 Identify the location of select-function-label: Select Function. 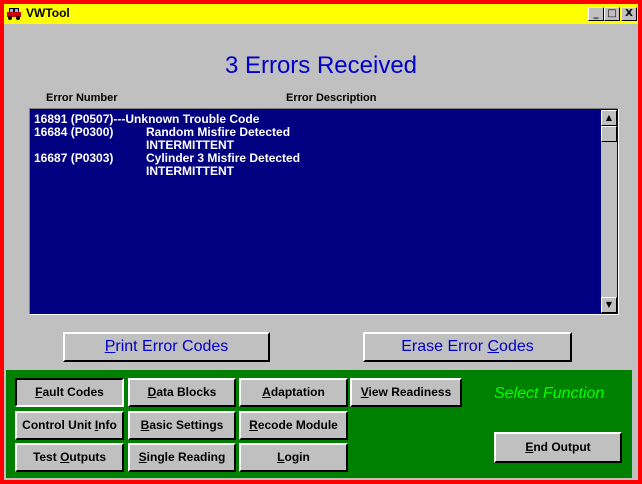
(549, 393).